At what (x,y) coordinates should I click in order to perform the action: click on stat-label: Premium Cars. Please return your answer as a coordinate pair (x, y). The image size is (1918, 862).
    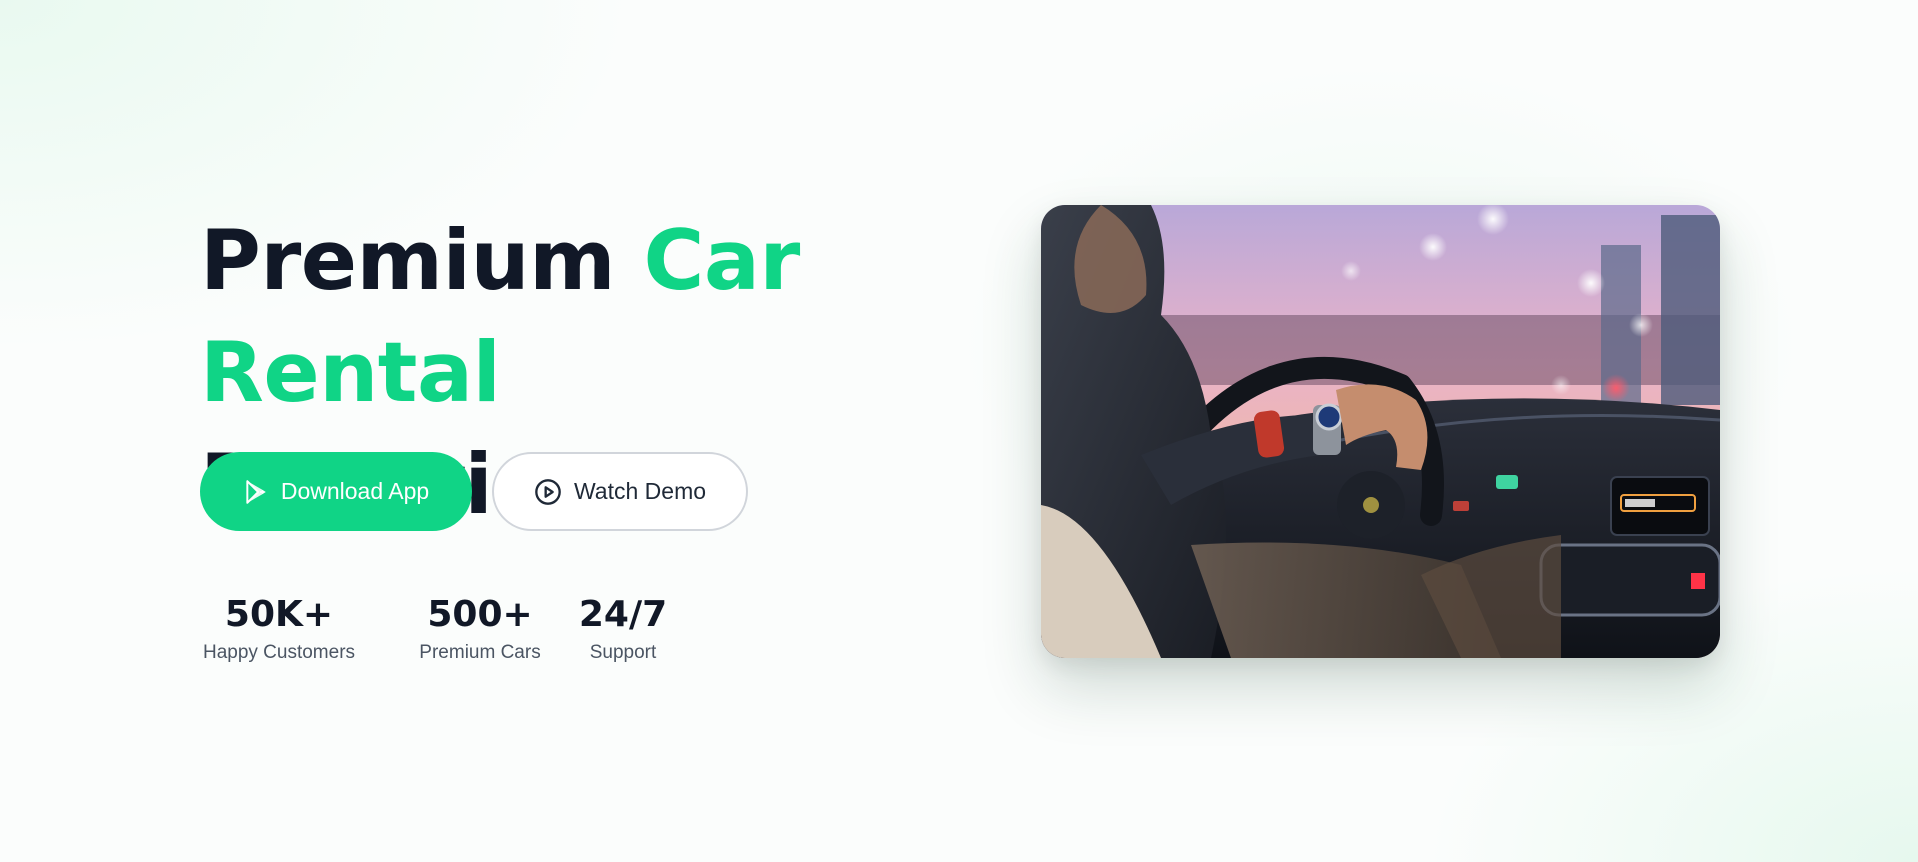
    Looking at the image, I should click on (480, 652).